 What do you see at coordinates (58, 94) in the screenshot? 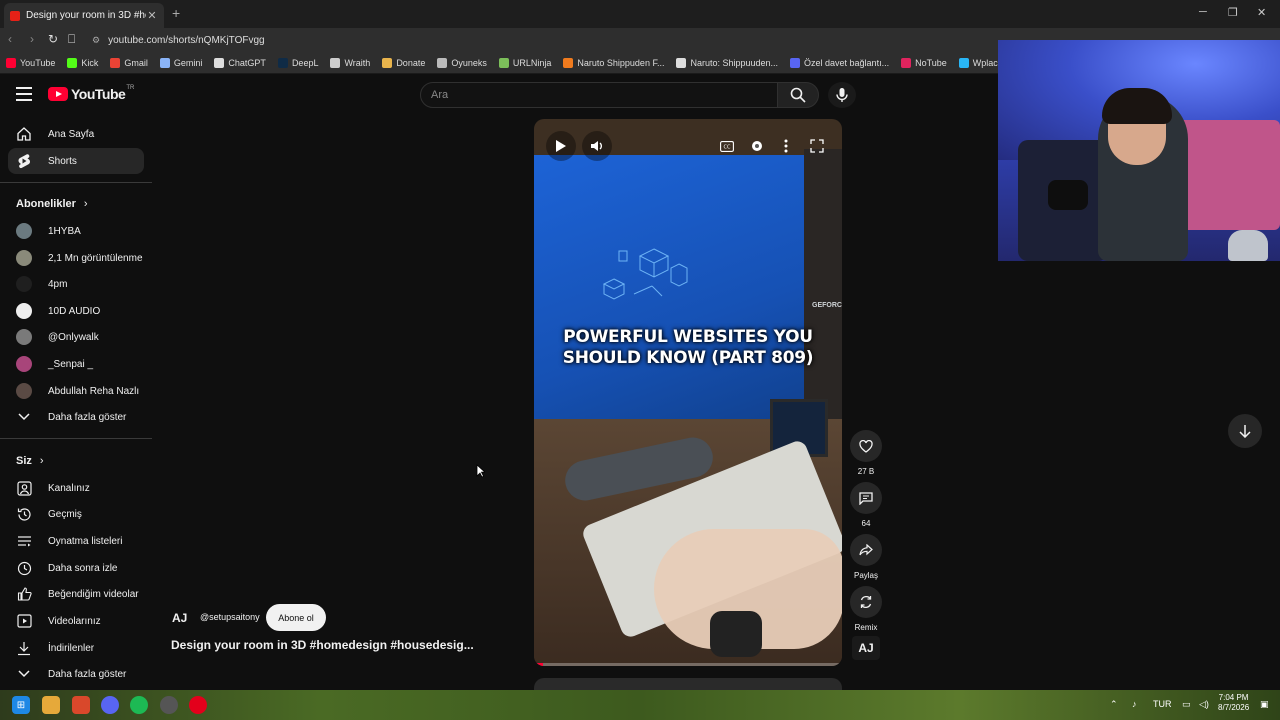
I see `youtube-play-icon` at bounding box center [58, 94].